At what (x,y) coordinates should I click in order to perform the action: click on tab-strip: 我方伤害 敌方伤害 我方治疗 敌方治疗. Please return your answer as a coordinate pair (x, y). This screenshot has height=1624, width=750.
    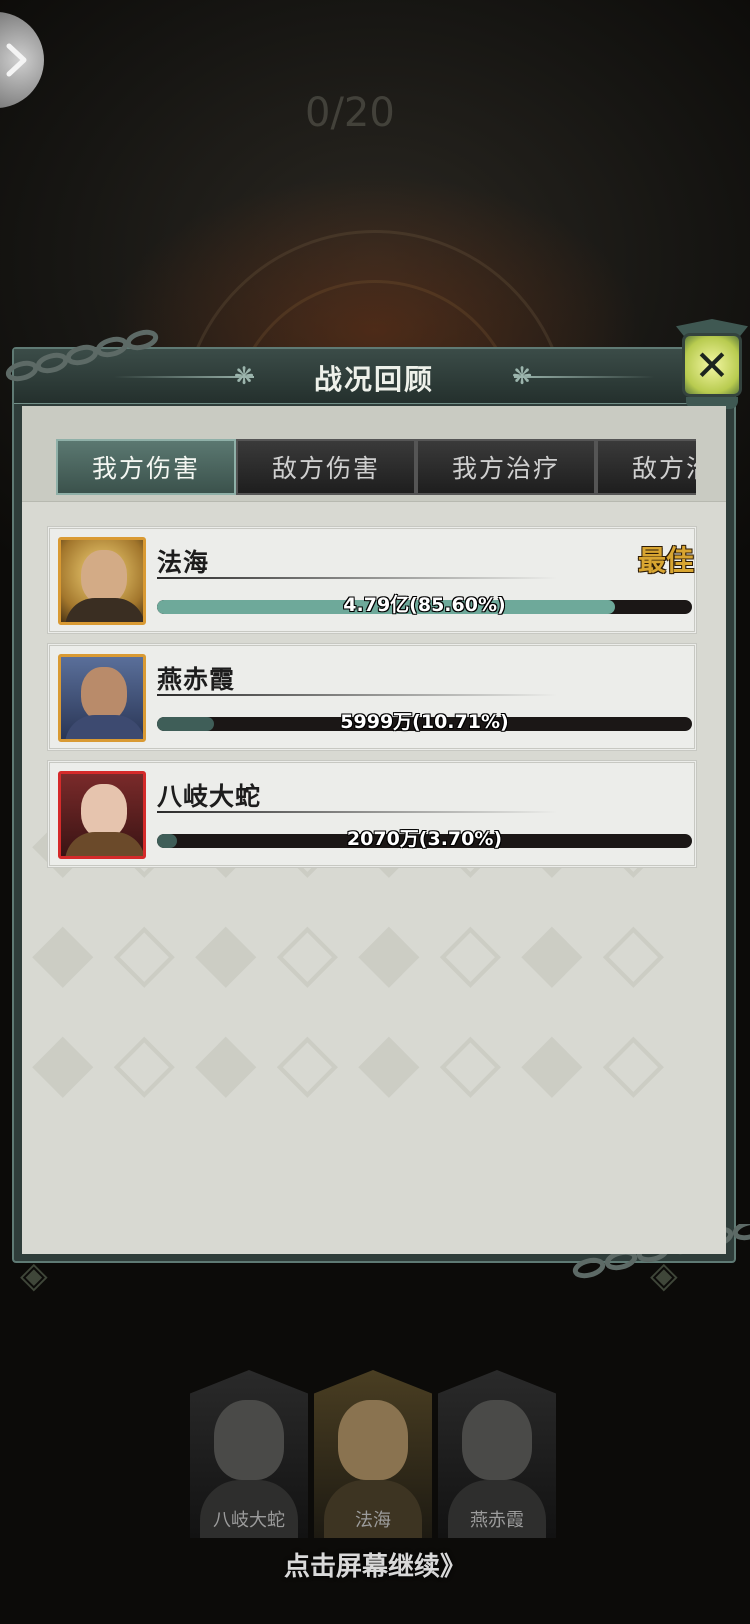
    Looking at the image, I should click on (374, 454).